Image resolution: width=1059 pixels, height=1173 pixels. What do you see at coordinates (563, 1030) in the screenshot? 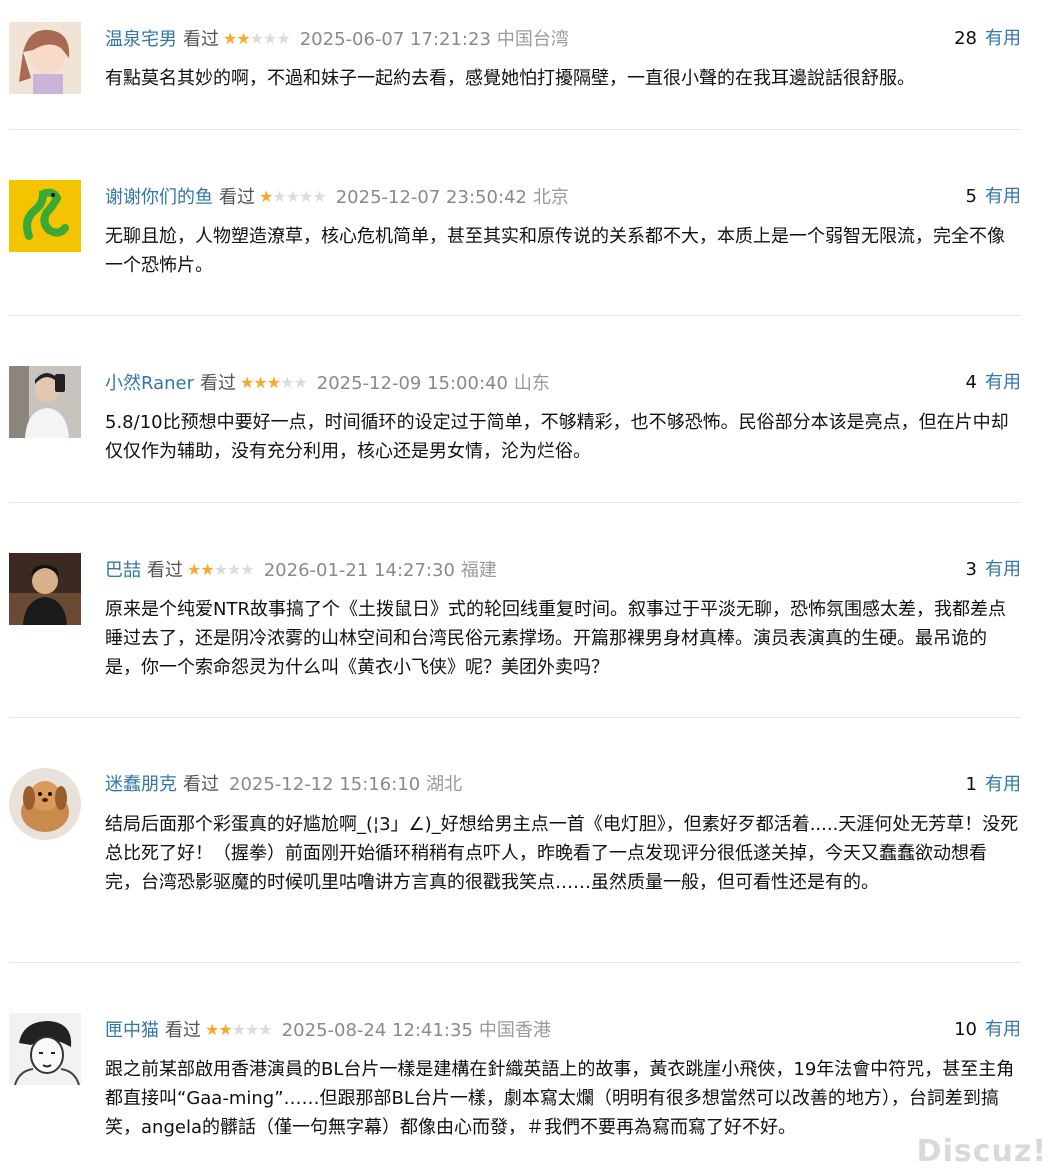
I see `review-header: 匣中猫 看过 ★★★★★ 2025-08-24 12:41:35 中国香港 10 有用` at bounding box center [563, 1030].